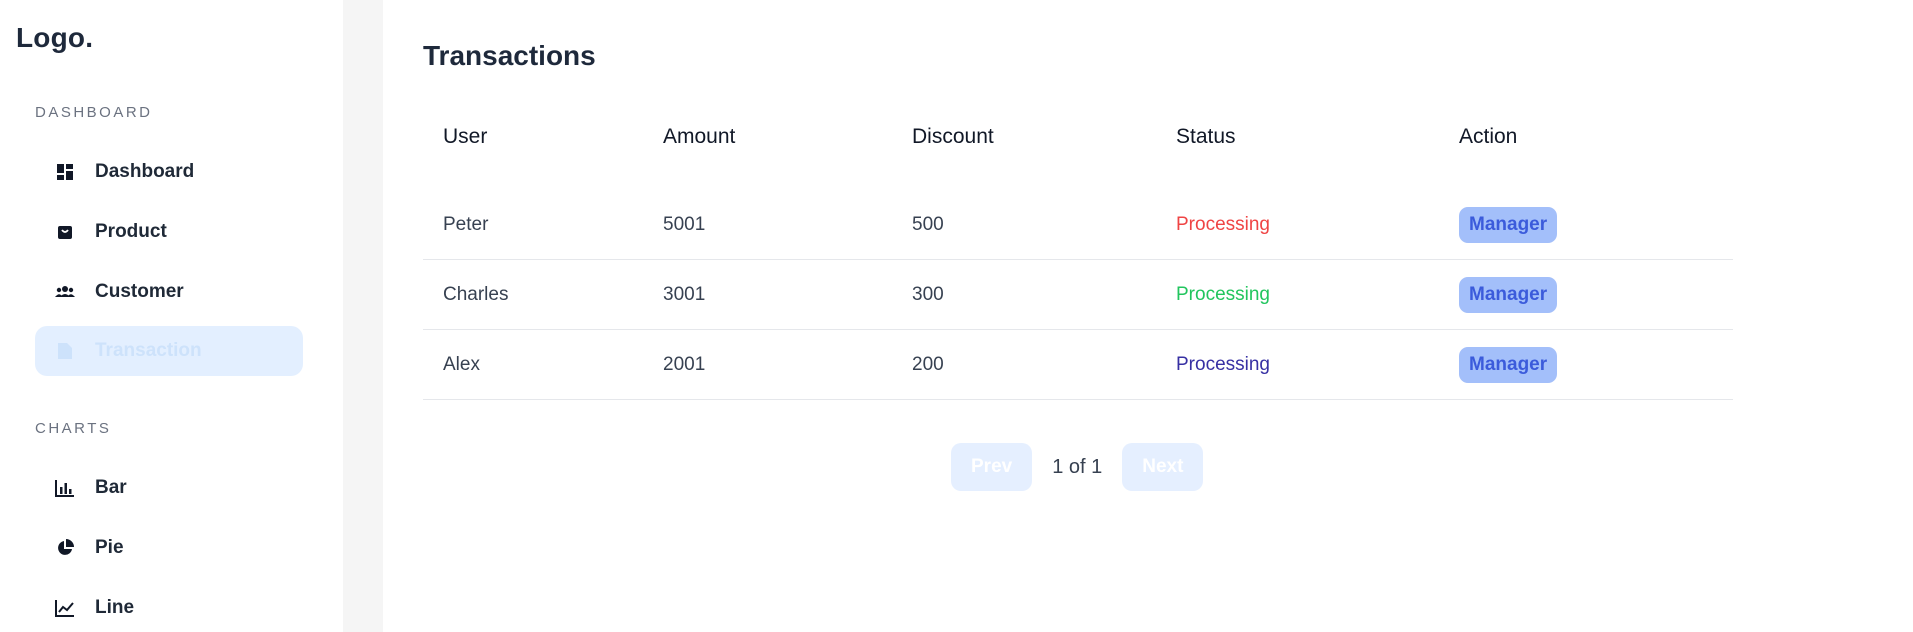 The height and width of the screenshot is (632, 1913). Describe the element at coordinates (928, 224) in the screenshot. I see `cell-discount: 500` at that location.